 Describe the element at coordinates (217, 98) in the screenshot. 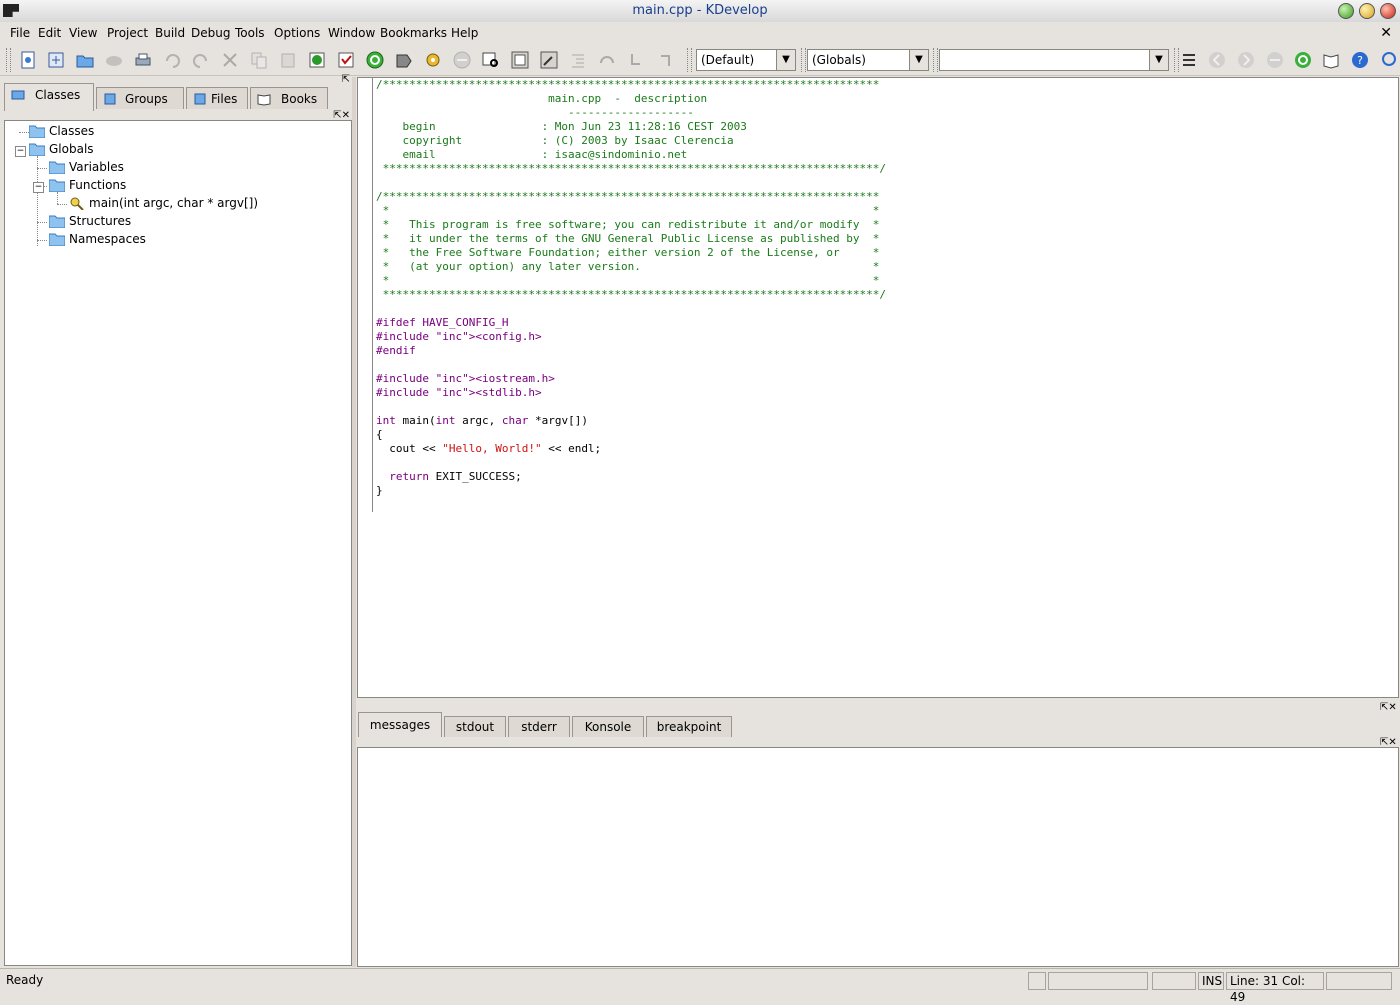

I see `tab-files: Files` at that location.